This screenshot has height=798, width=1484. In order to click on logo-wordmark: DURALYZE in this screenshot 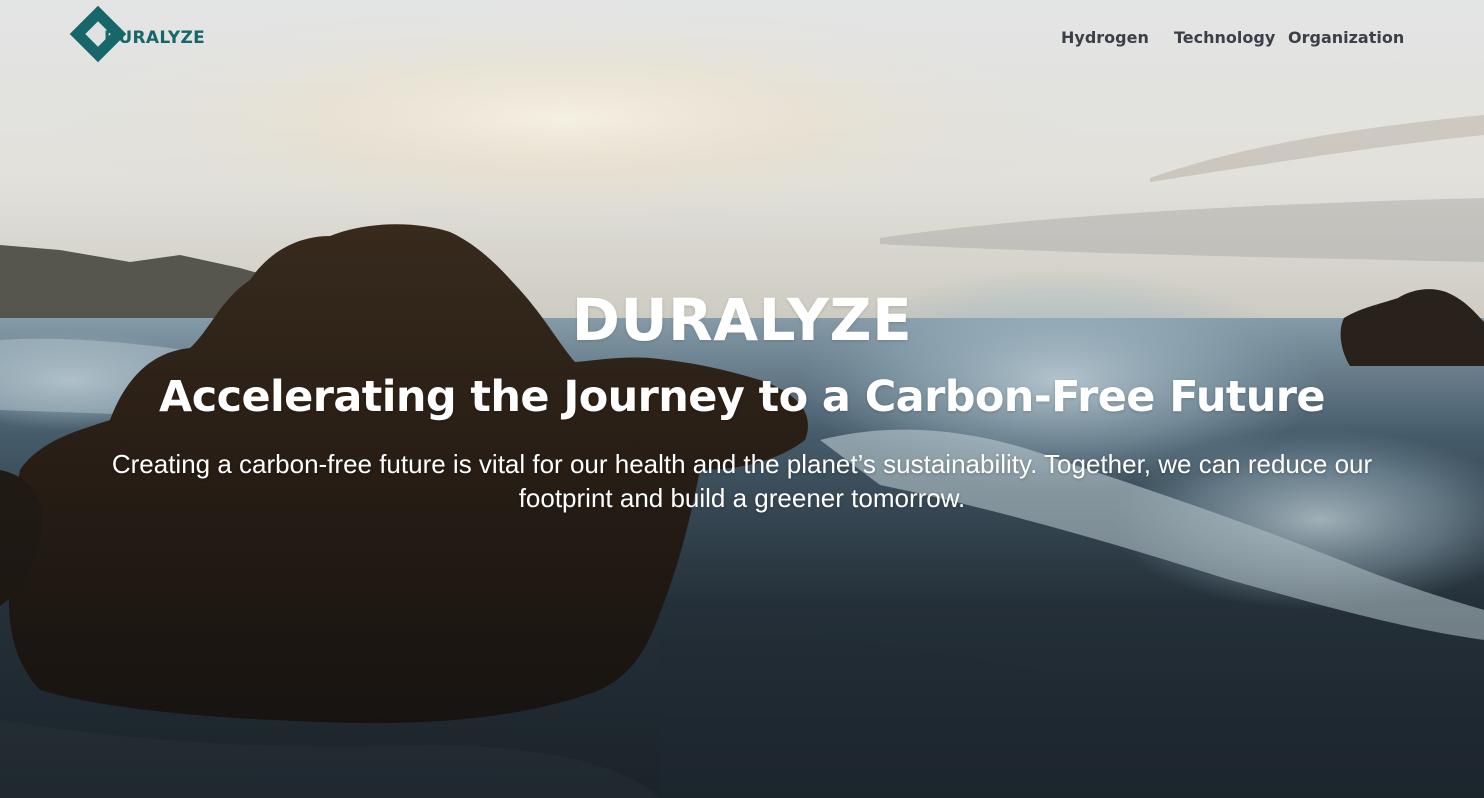, I will do `click(154, 38)`.